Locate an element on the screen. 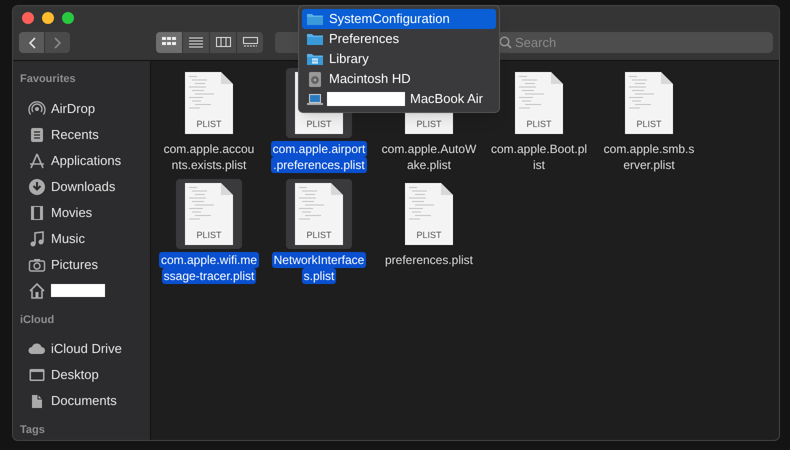  sidebar-item: Documents is located at coordinates (84, 401).